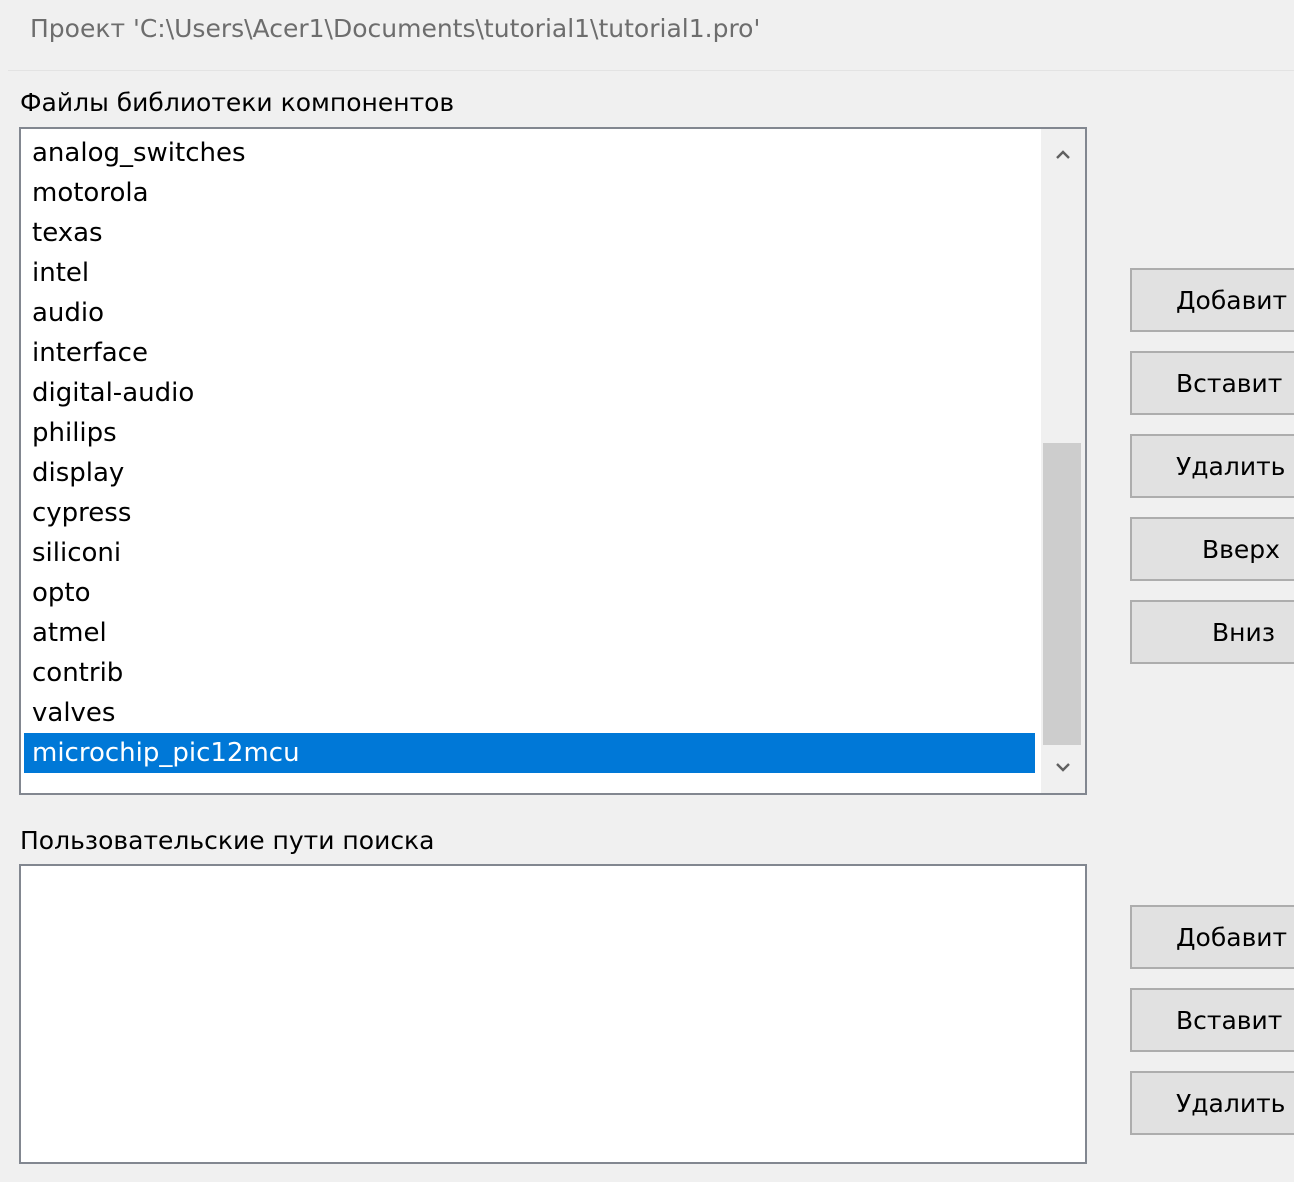 Image resolution: width=1294 pixels, height=1182 pixels. Describe the element at coordinates (1062, 594) in the screenshot. I see `scroll-thumb` at that location.